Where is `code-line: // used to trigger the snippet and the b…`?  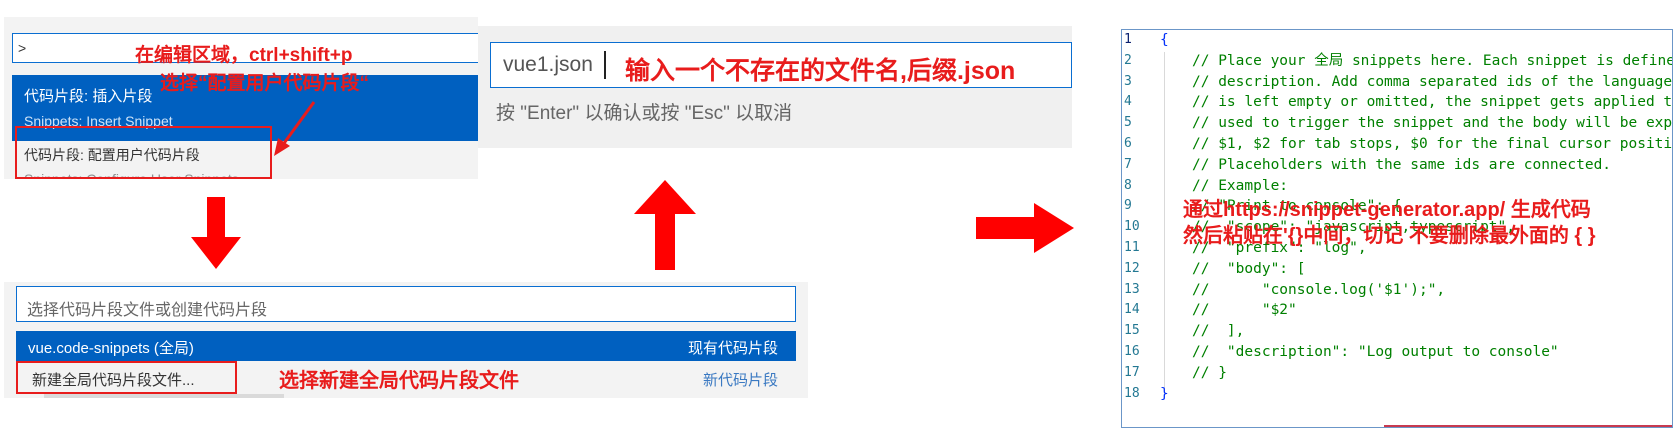 code-line: // used to trigger the snippet and the b… is located at coordinates (1432, 123).